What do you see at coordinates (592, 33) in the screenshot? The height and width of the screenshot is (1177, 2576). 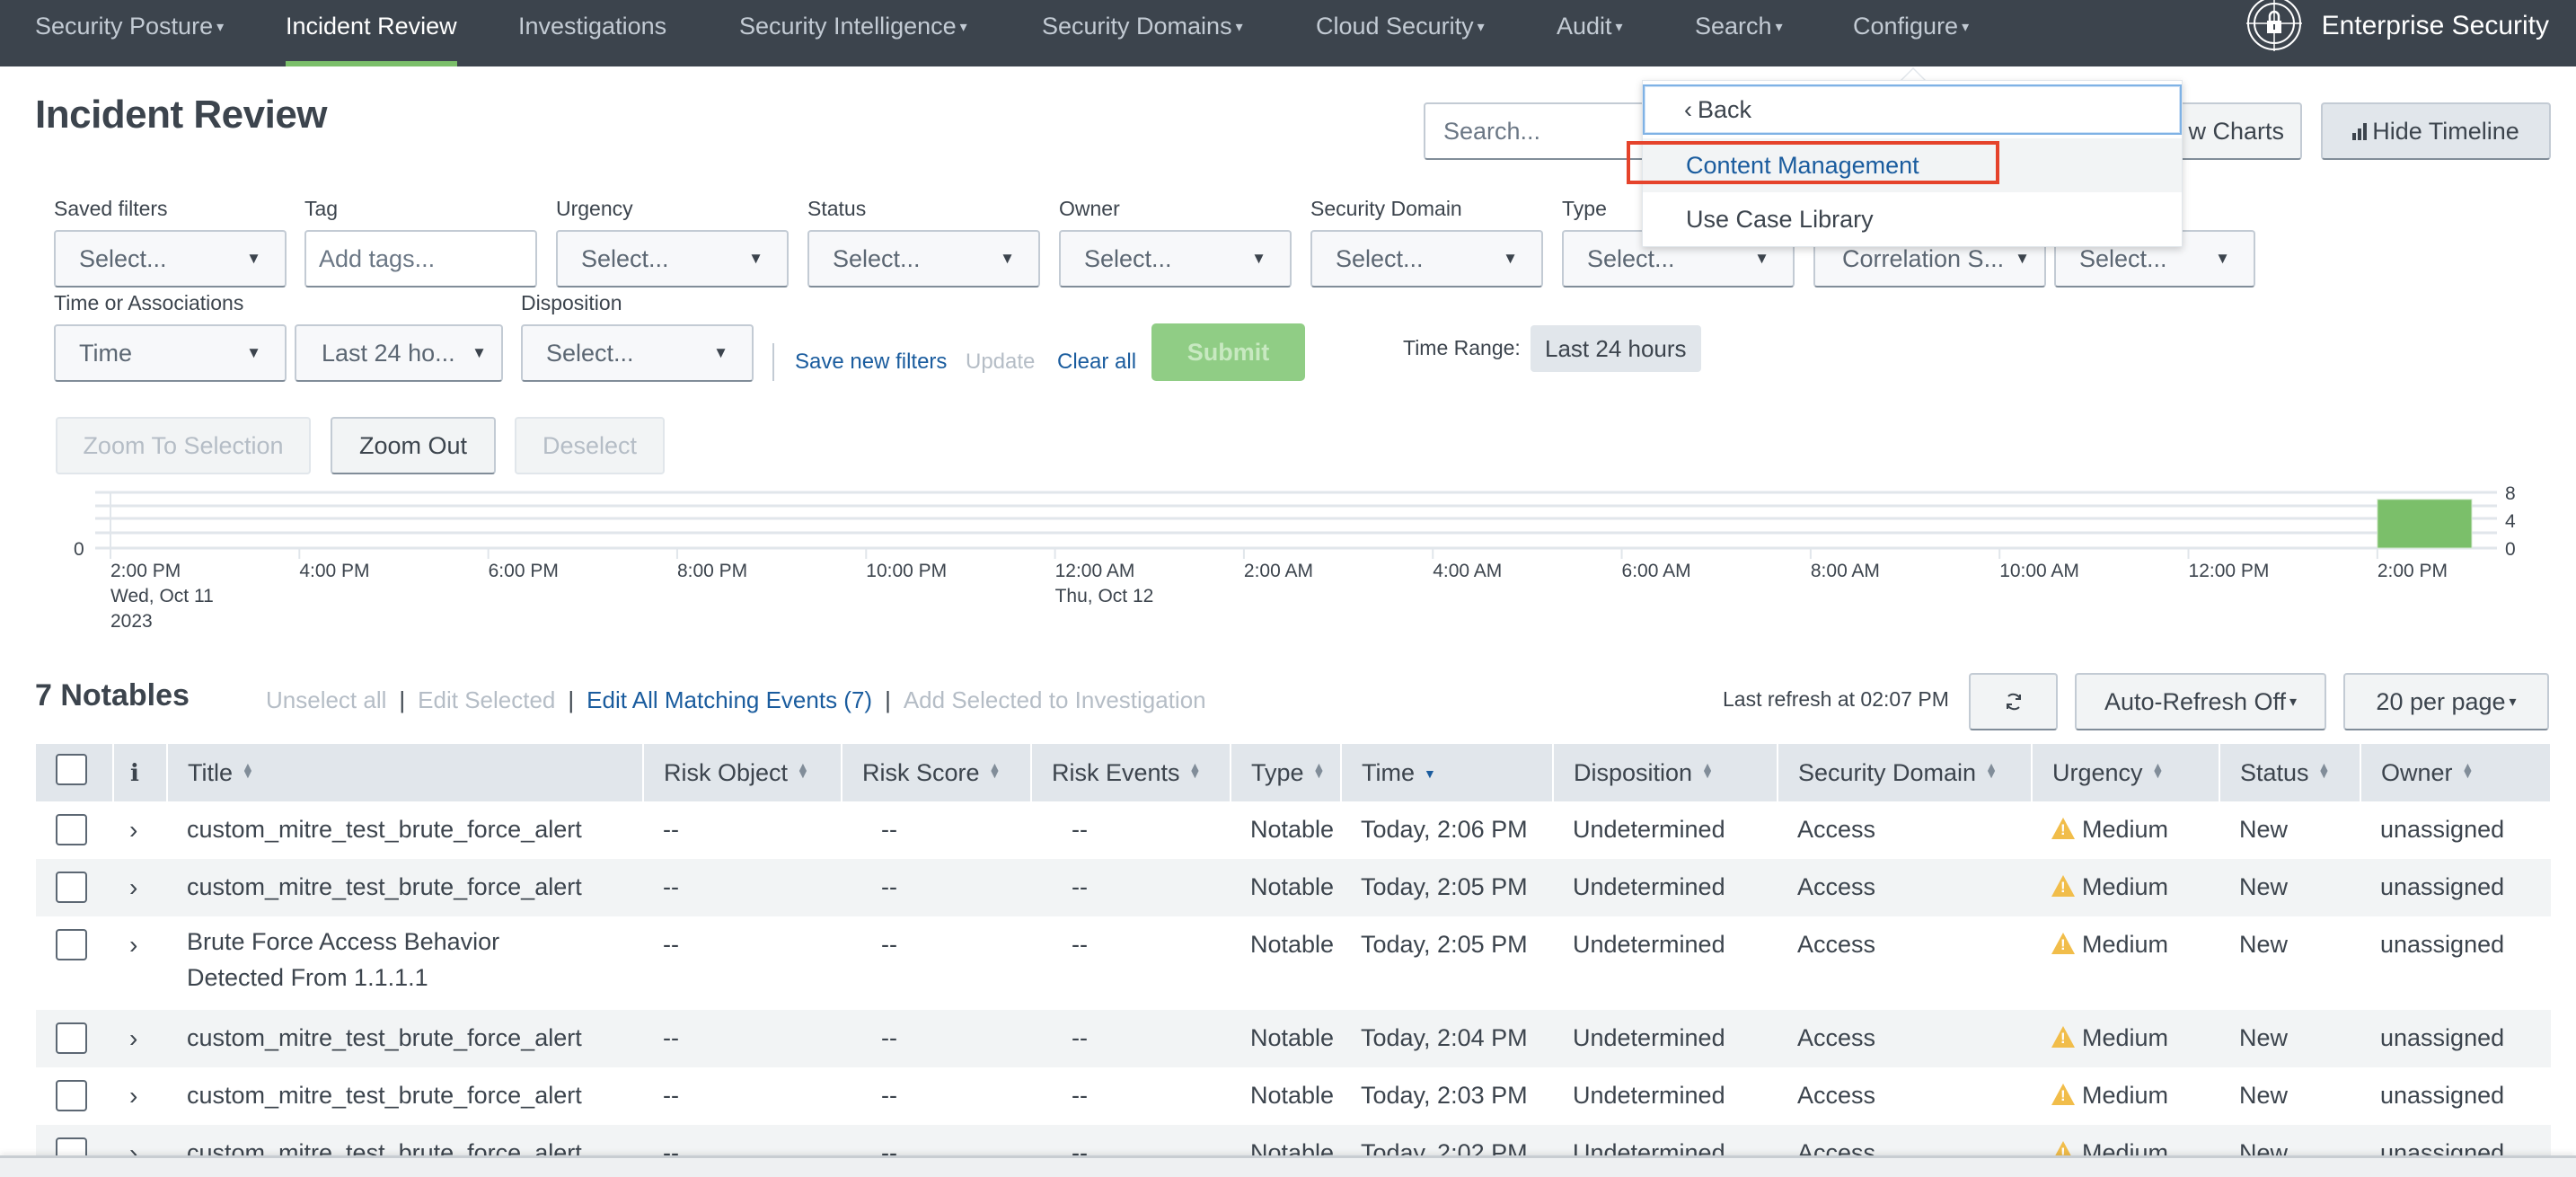 I see `nav-investigations: Investigations` at bounding box center [592, 33].